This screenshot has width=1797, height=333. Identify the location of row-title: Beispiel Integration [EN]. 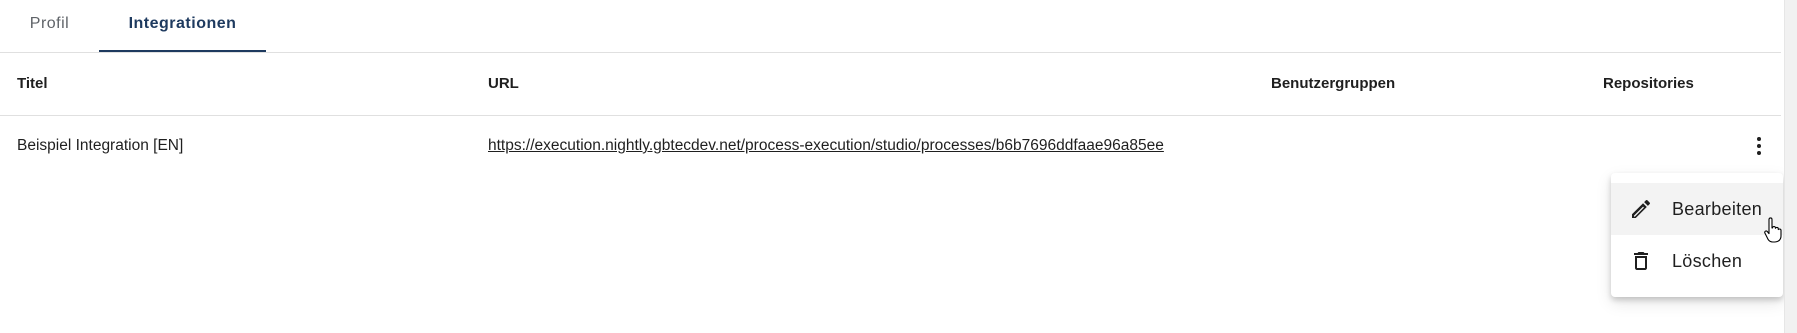
(100, 145).